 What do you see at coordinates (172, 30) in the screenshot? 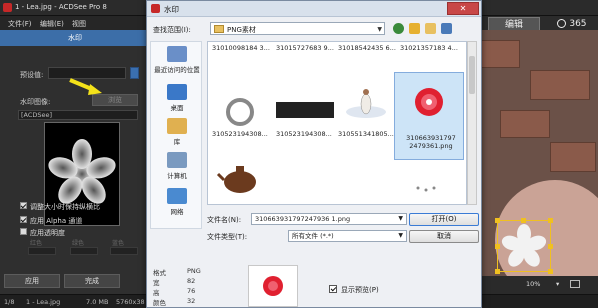
I see `lookin-label: 查找范围(I):` at bounding box center [172, 30].